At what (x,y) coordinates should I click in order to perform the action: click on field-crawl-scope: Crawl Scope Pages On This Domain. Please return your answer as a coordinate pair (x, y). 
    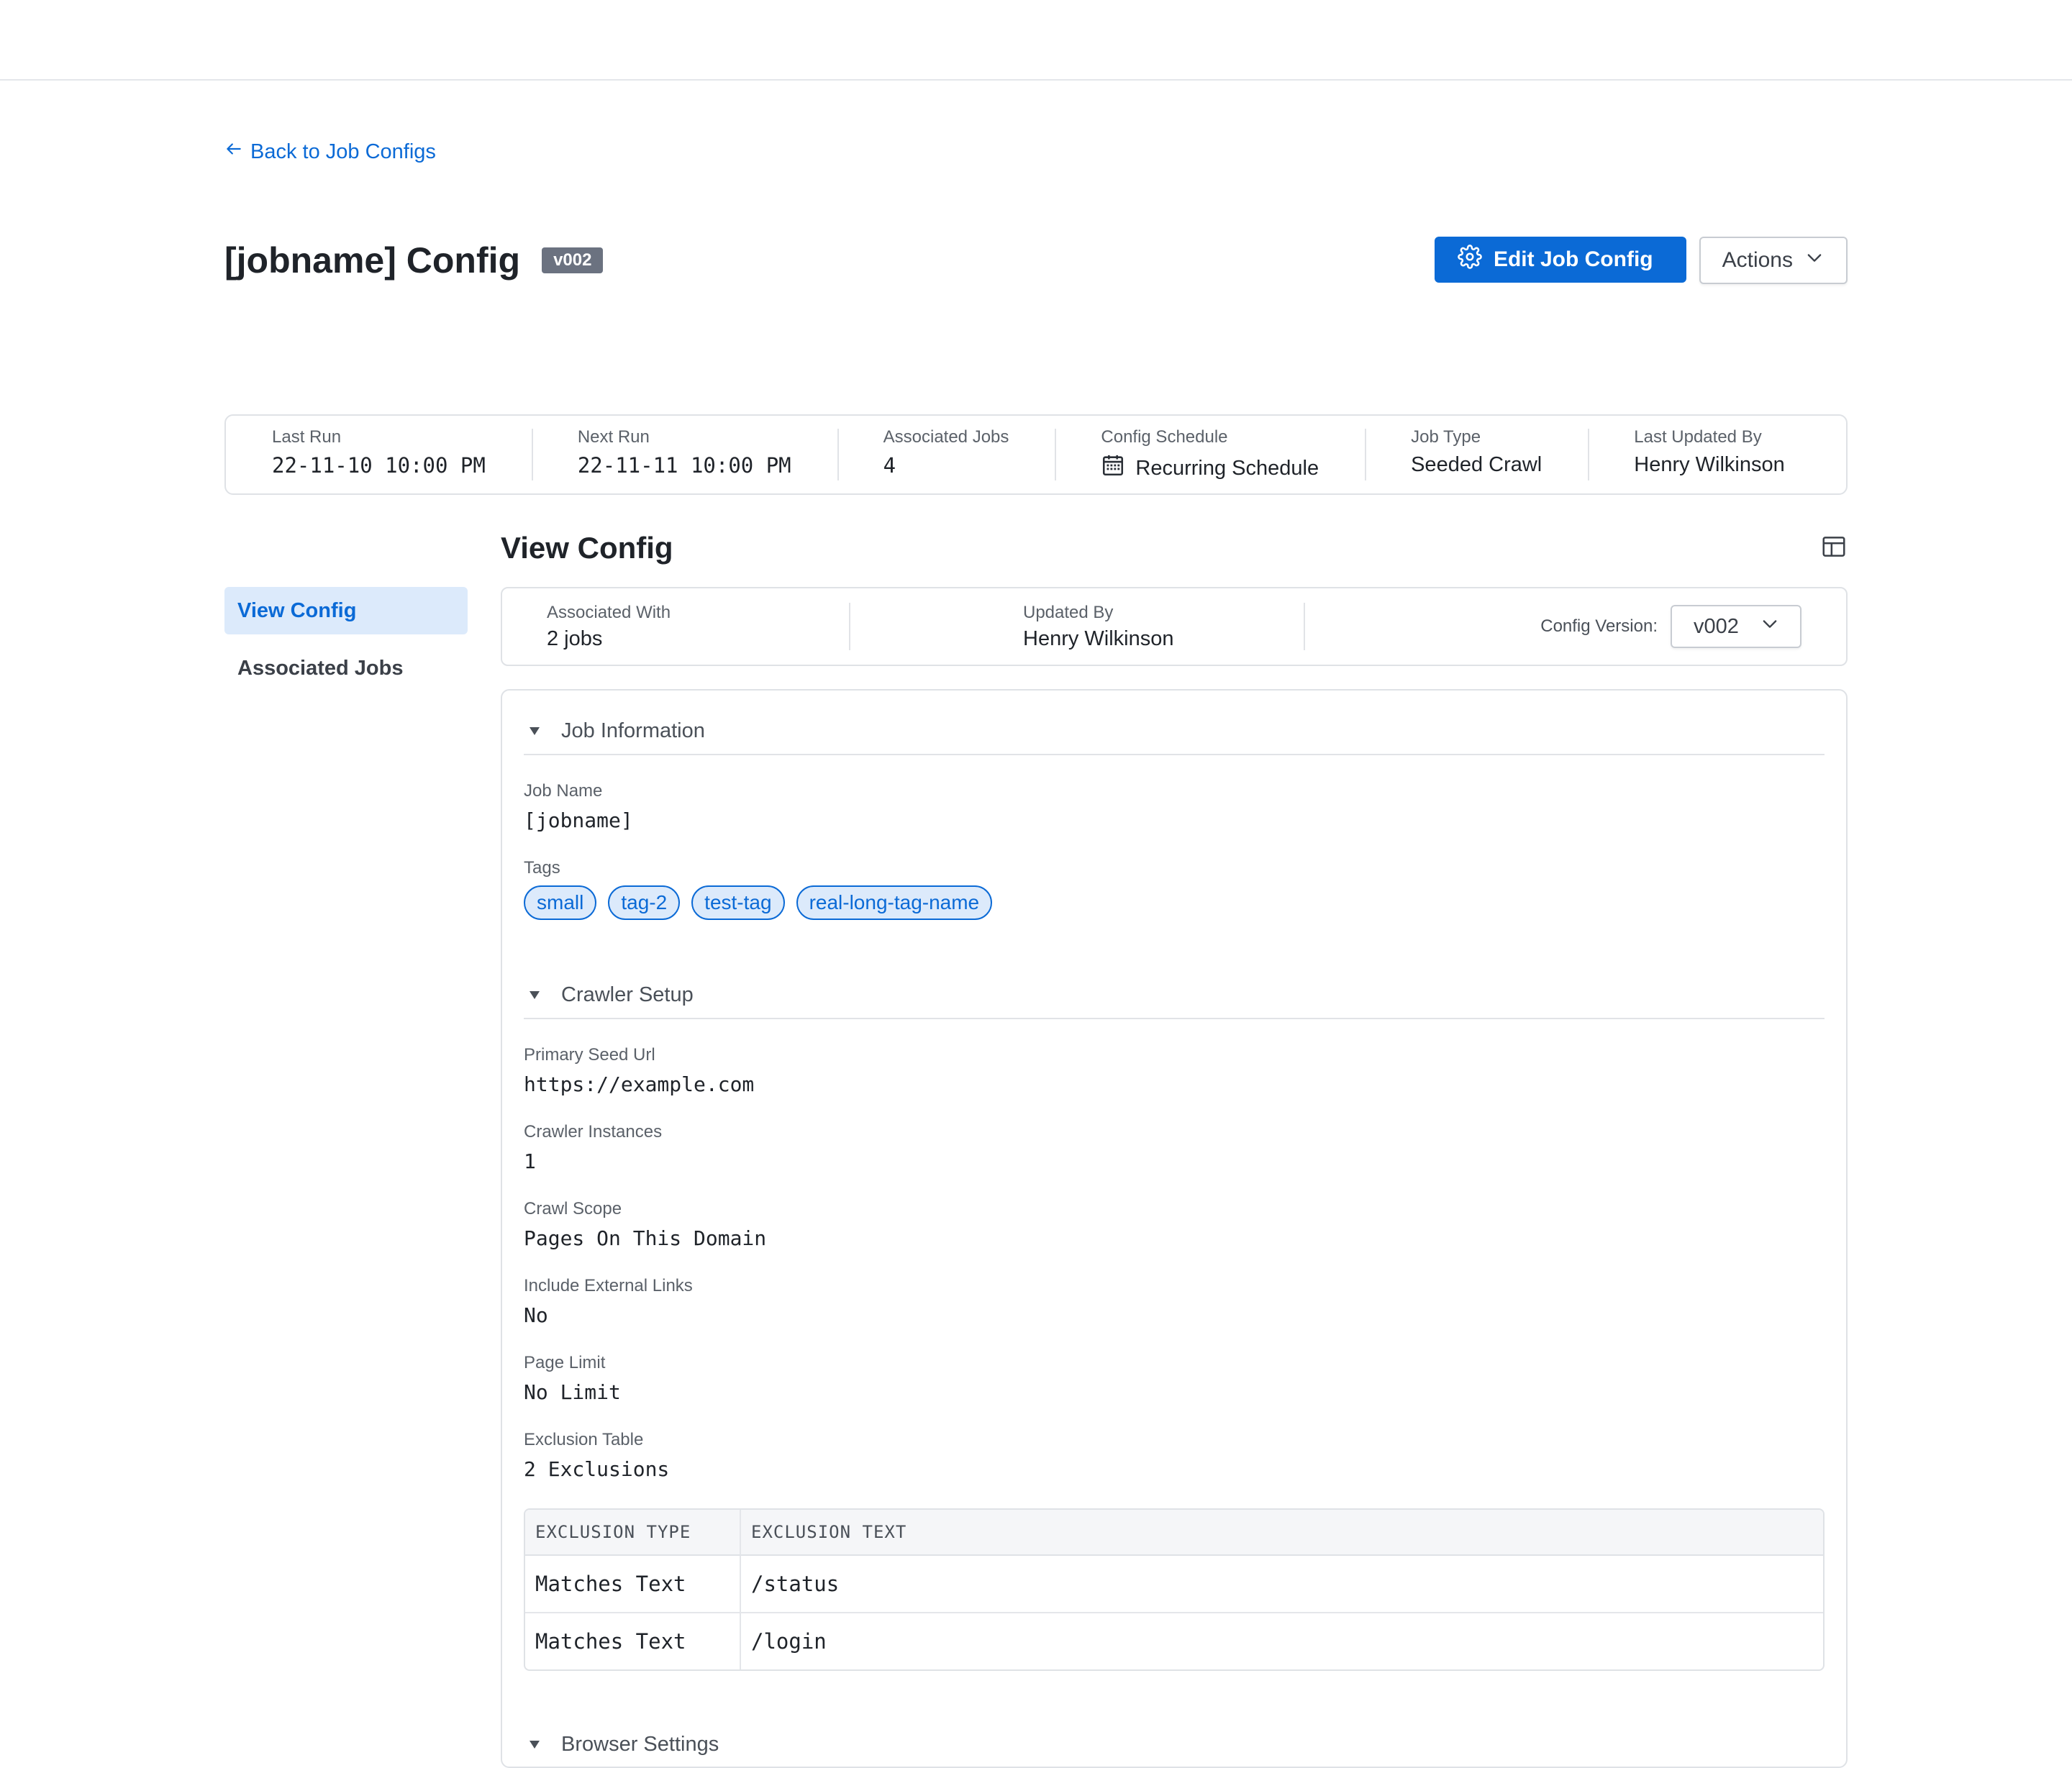
    Looking at the image, I should click on (1174, 1224).